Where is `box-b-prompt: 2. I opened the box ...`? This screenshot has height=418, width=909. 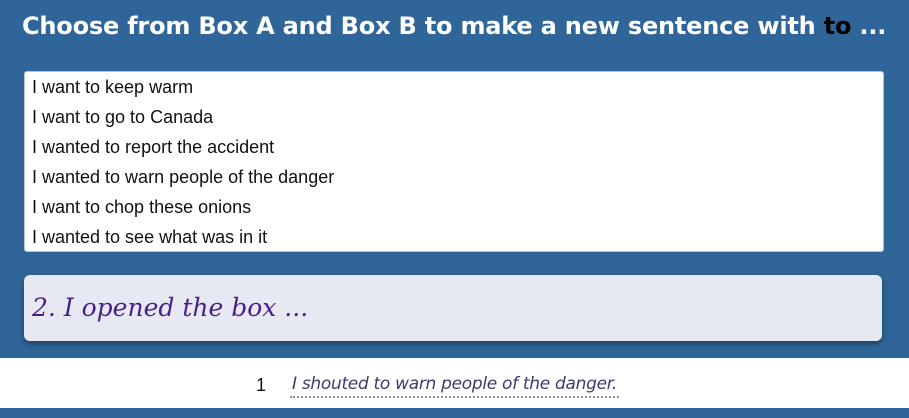 box-b-prompt: 2. I opened the box ... is located at coordinates (170, 307).